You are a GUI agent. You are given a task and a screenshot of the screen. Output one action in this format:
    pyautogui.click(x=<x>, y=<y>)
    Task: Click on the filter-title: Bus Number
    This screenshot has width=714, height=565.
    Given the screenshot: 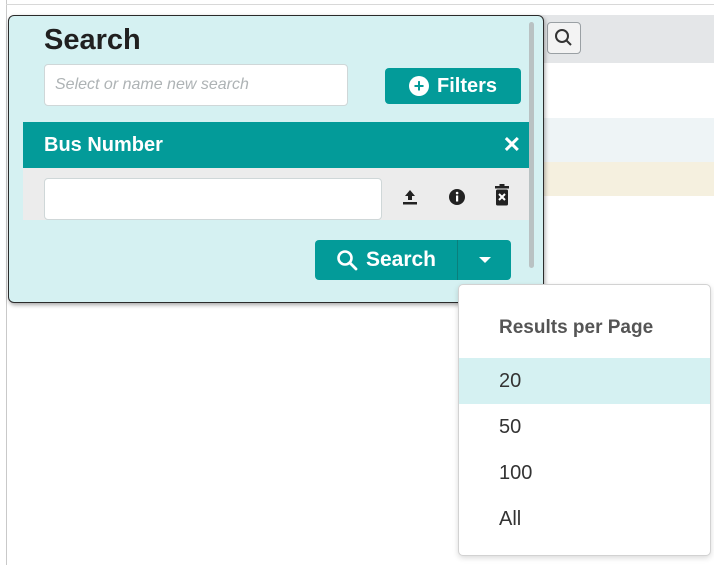 What is the action you would take?
    pyautogui.click(x=103, y=145)
    